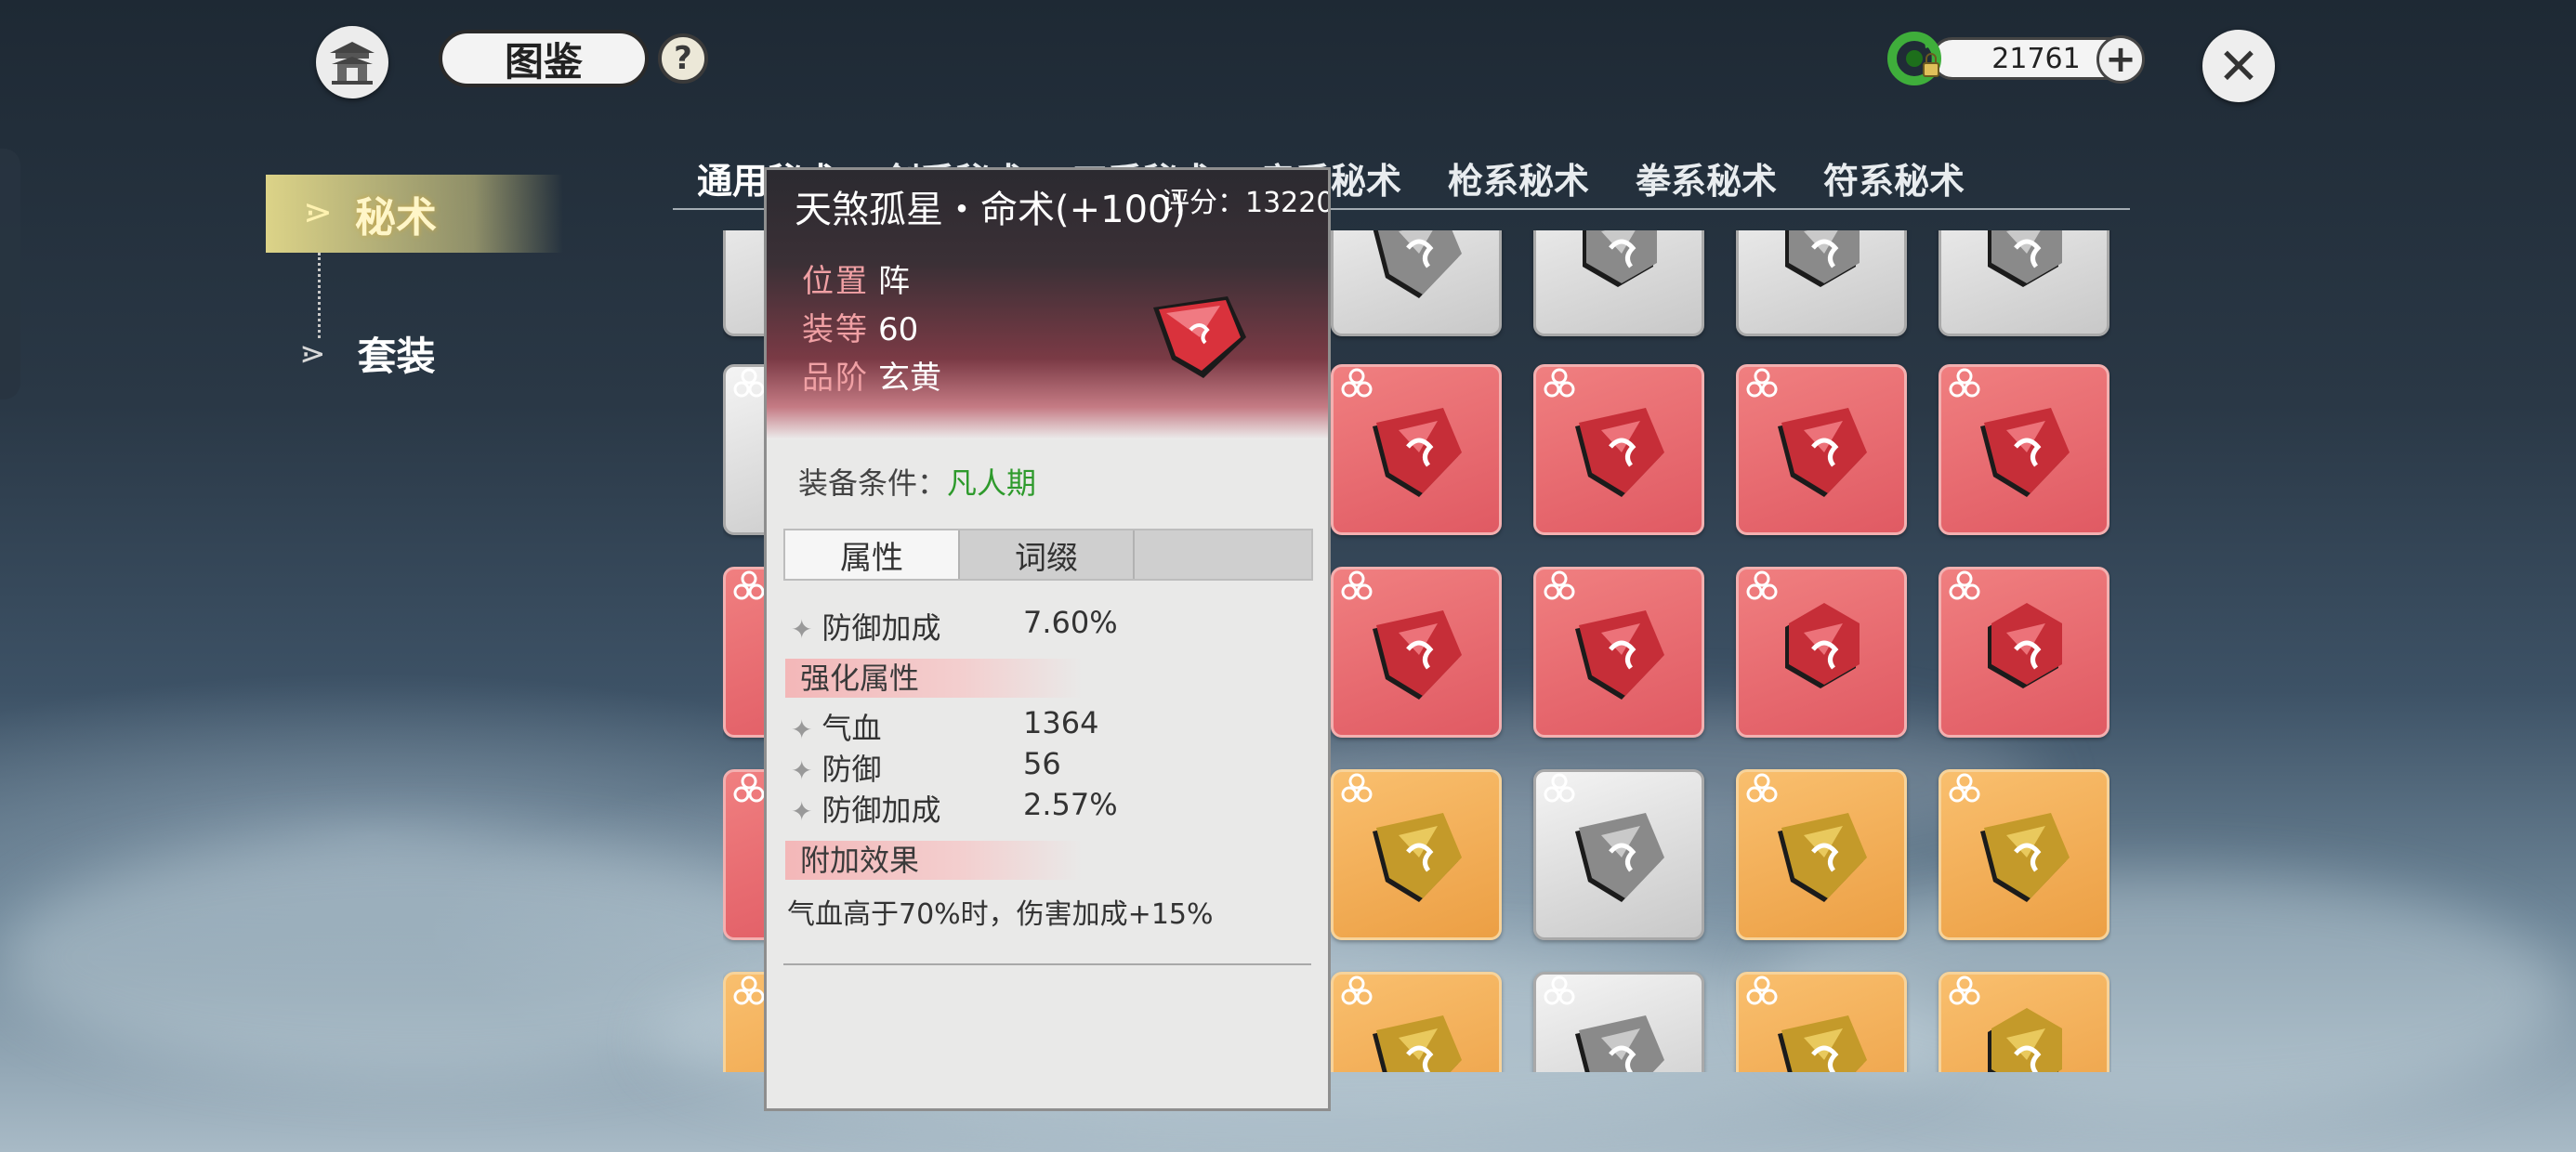 The image size is (2576, 1152). Describe the element at coordinates (1070, 804) in the screenshot. I see `stat-value: 2.57%` at that location.